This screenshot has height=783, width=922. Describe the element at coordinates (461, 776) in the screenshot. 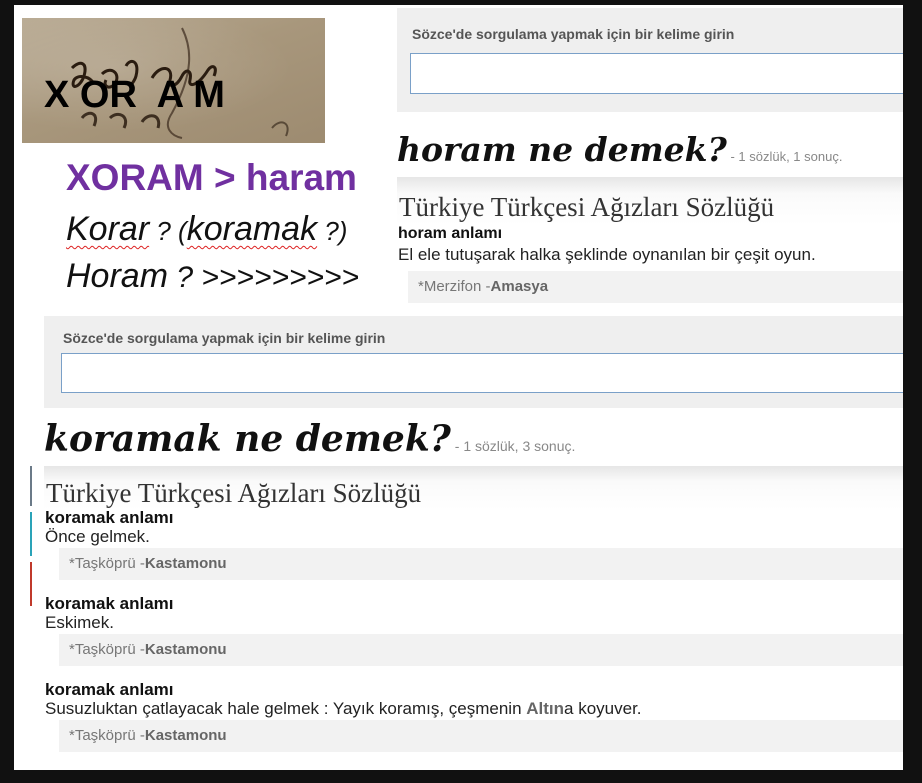

I see `frame-bottom` at that location.